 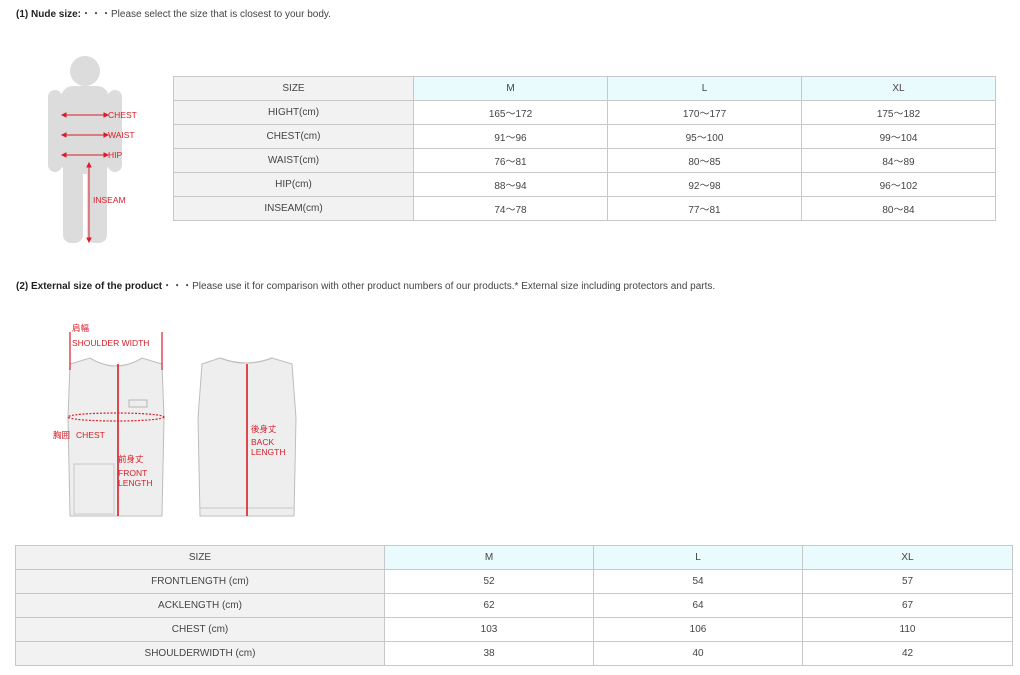 What do you see at coordinates (293, 208) in the screenshot?
I see `row-label: INSEAM(cm)` at bounding box center [293, 208].